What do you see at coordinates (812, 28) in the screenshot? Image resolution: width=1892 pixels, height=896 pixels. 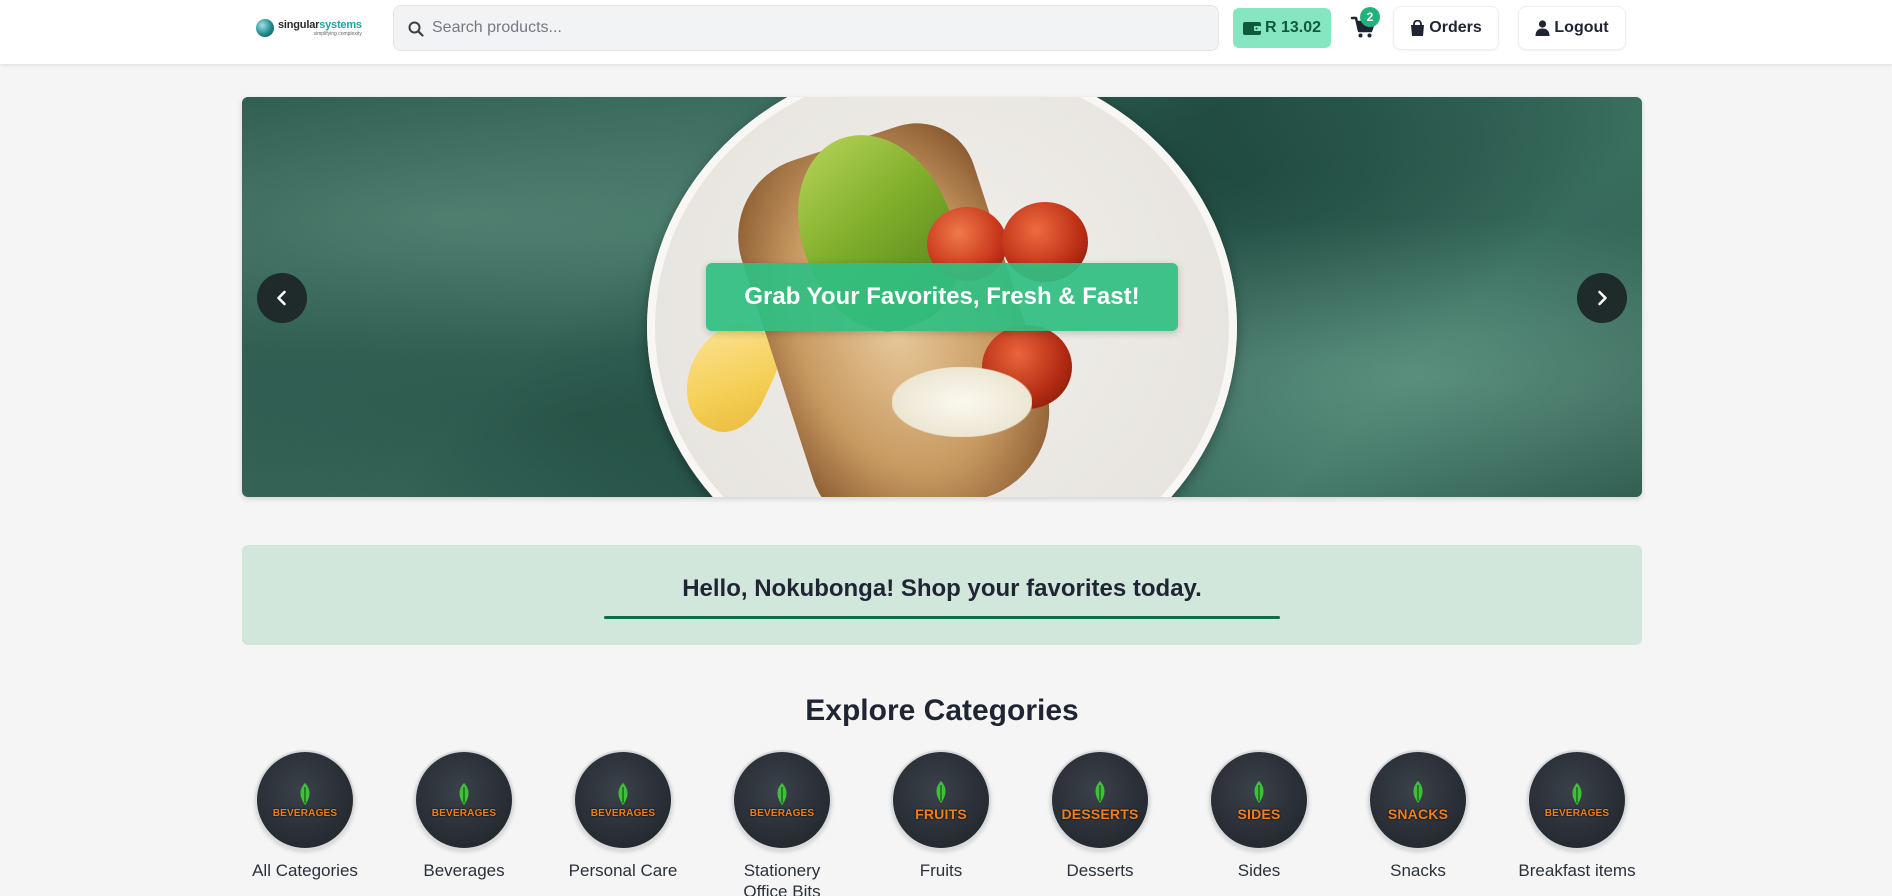 I see `search-input` at bounding box center [812, 28].